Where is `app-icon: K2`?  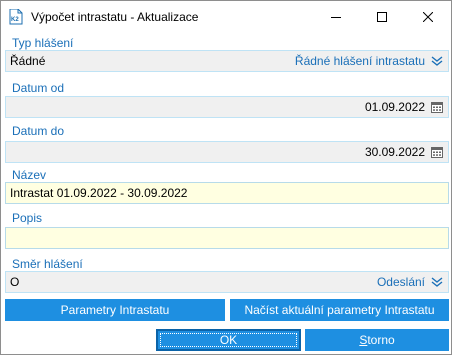
app-icon: K2 is located at coordinates (16, 17).